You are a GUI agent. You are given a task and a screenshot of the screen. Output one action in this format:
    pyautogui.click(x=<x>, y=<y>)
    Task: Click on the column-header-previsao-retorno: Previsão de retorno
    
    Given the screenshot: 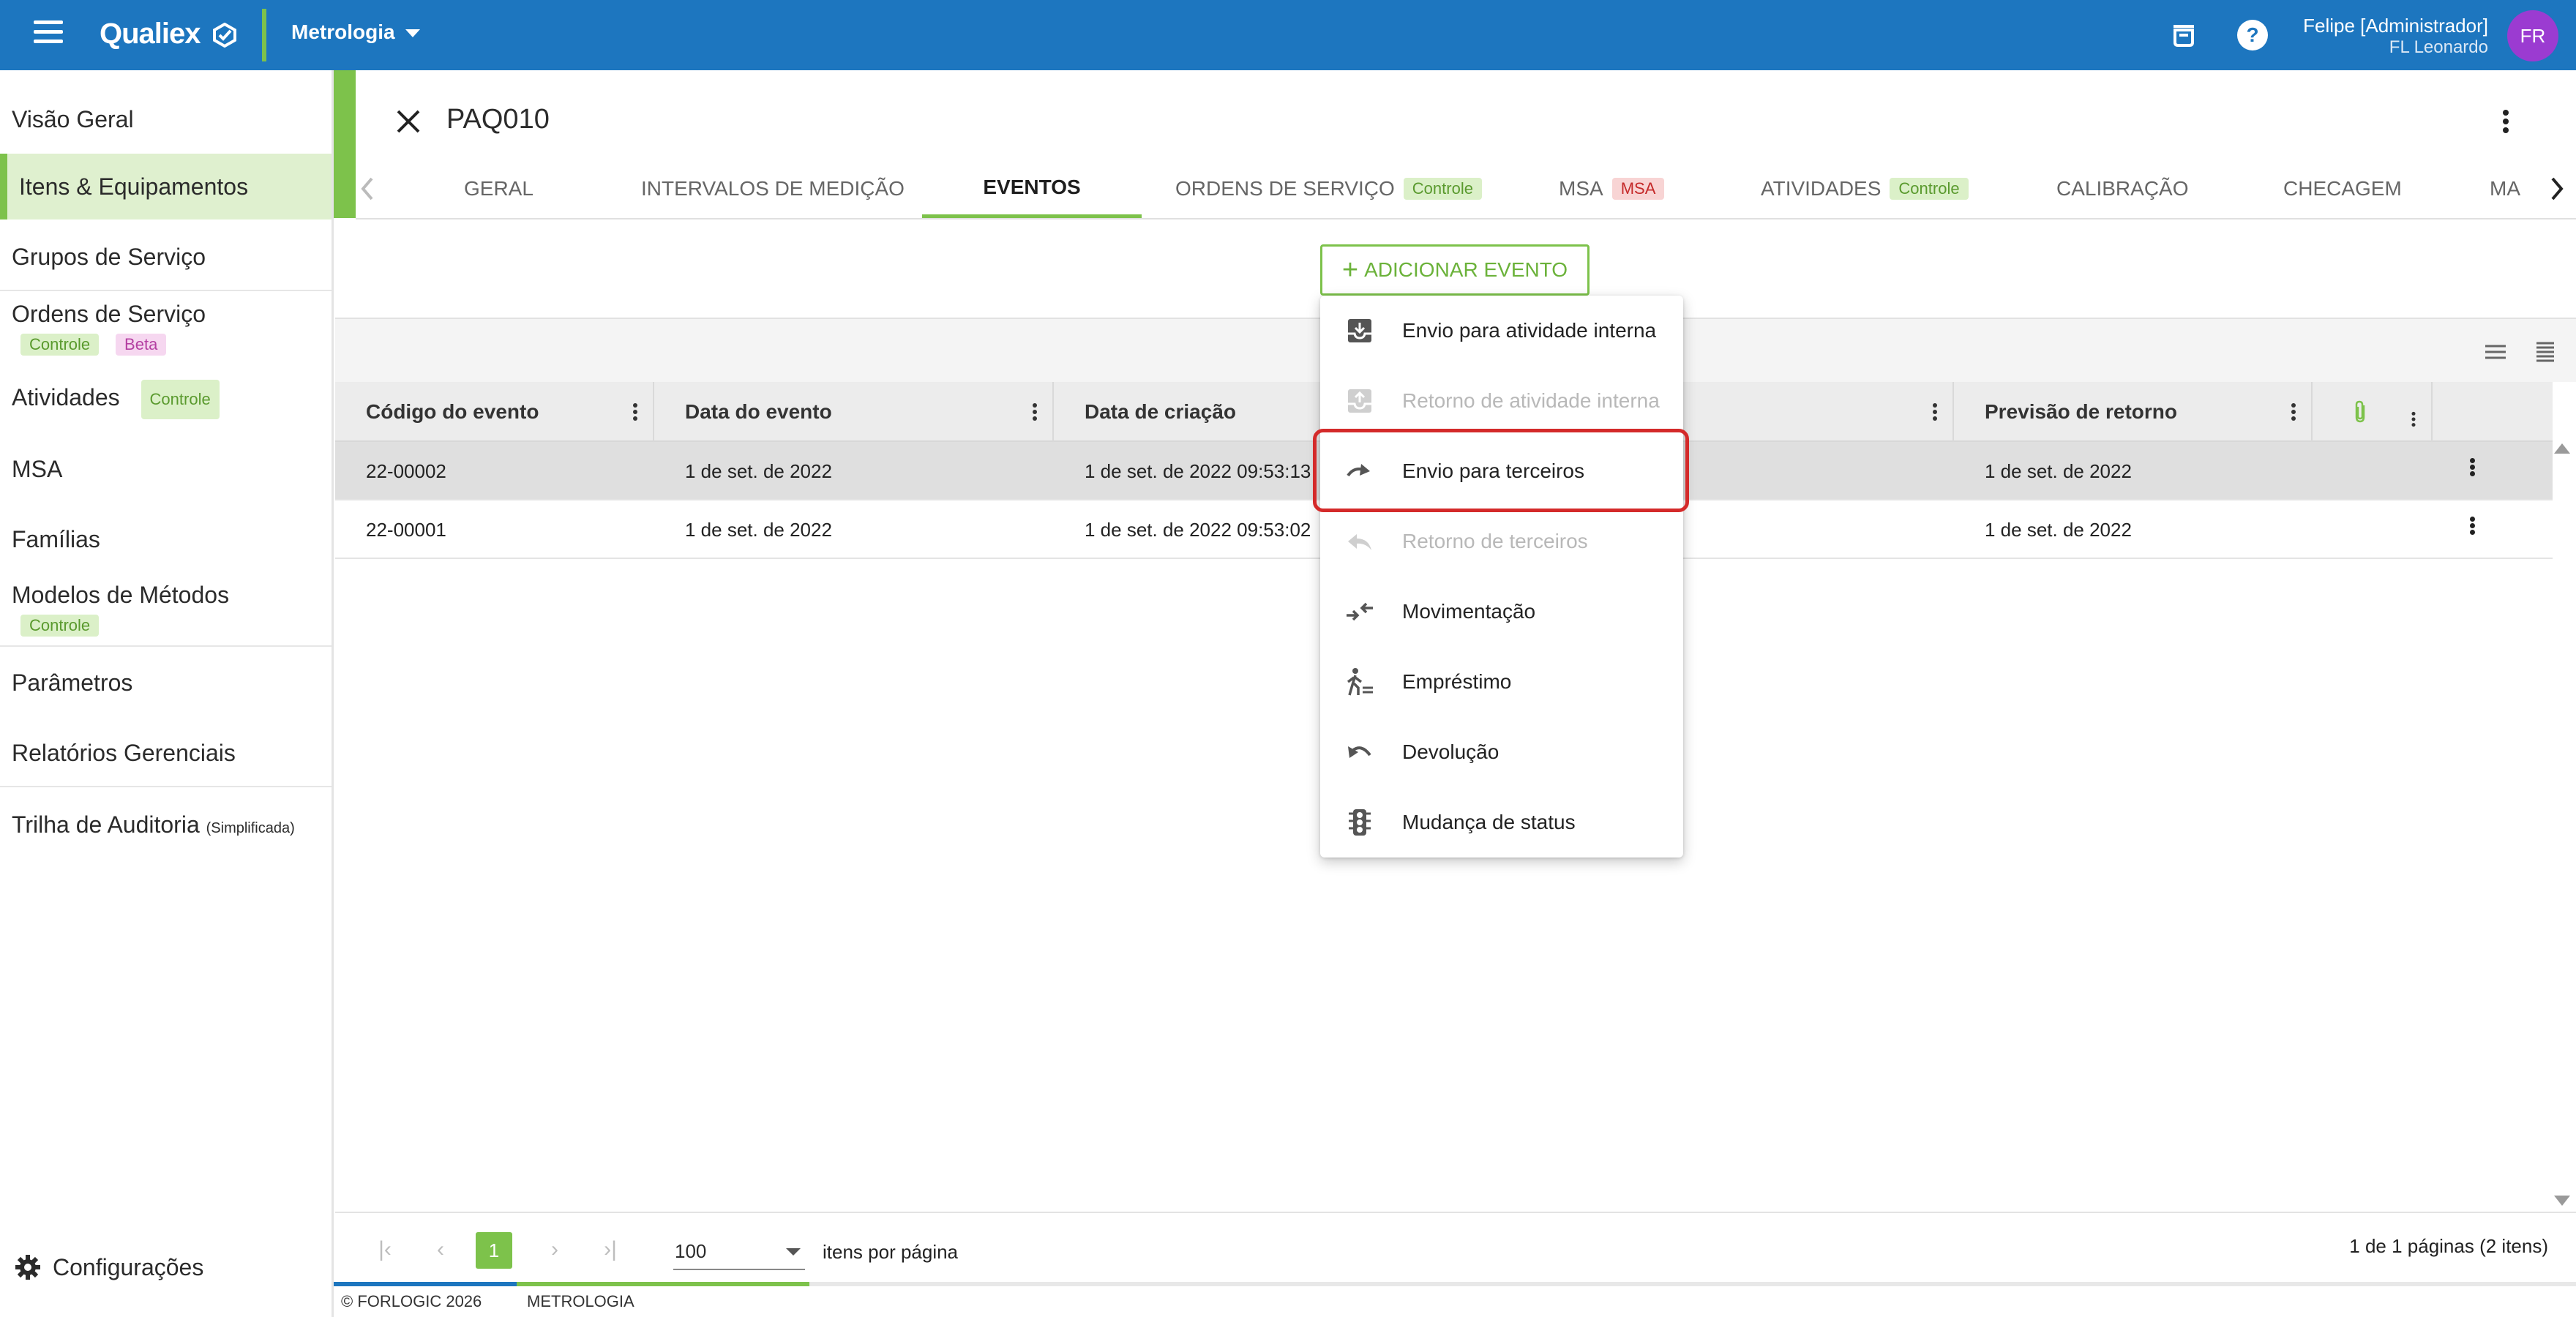 What is the action you would take?
    pyautogui.click(x=2133, y=412)
    